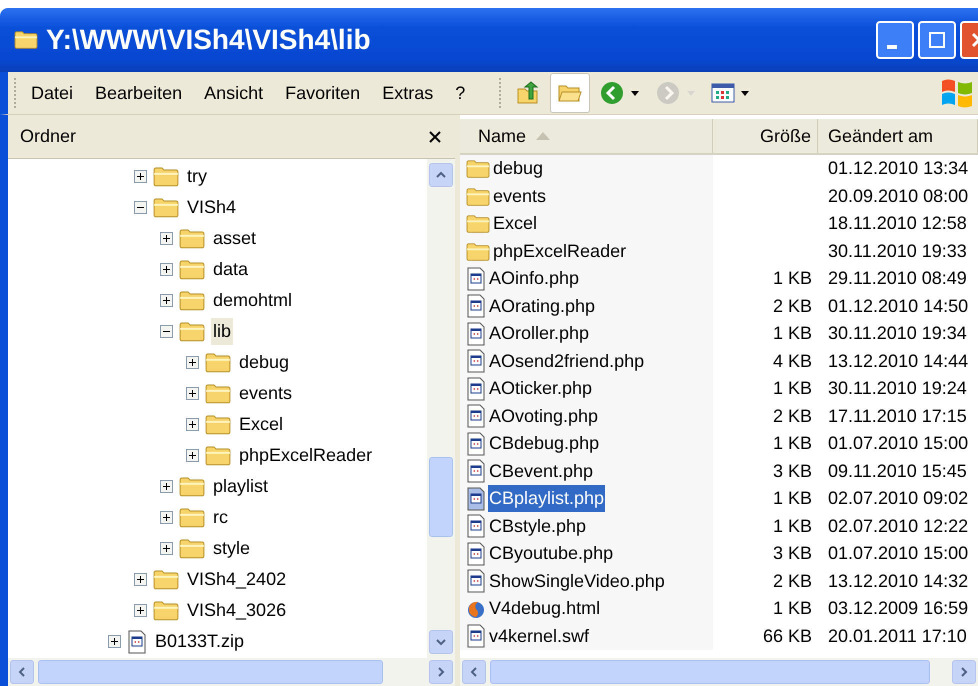 Image resolution: width=978 pixels, height=686 pixels. I want to click on modified-date: 13.12.2010 14:44, so click(898, 361).